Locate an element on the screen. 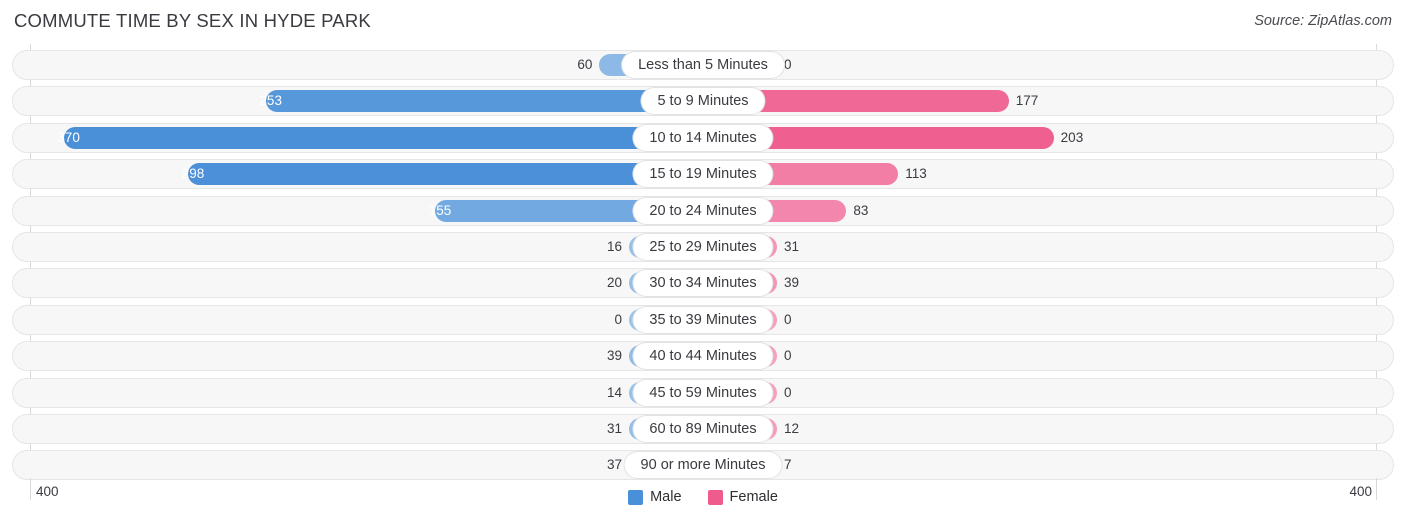 The height and width of the screenshot is (522, 1406). table-row: 39 0 40 to 44 Minutes is located at coordinates (703, 356).